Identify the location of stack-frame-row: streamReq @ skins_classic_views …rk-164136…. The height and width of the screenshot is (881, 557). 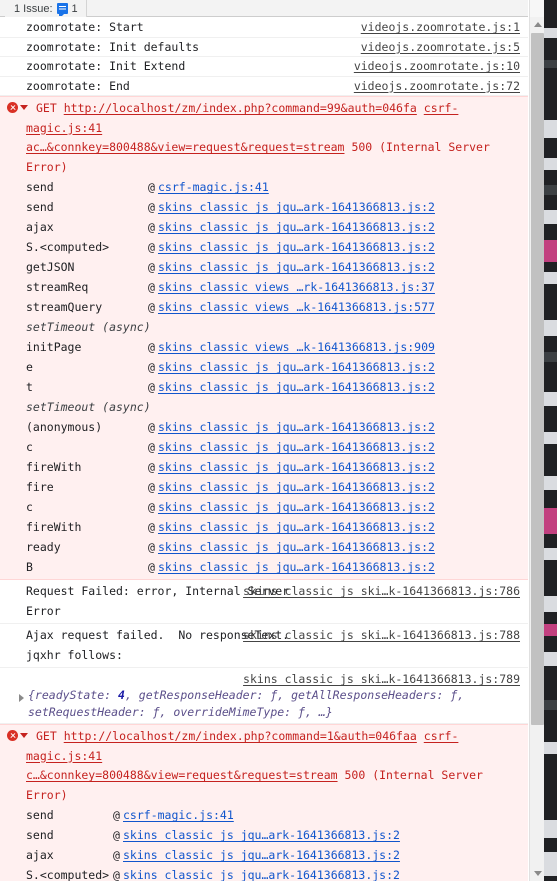
(264, 287).